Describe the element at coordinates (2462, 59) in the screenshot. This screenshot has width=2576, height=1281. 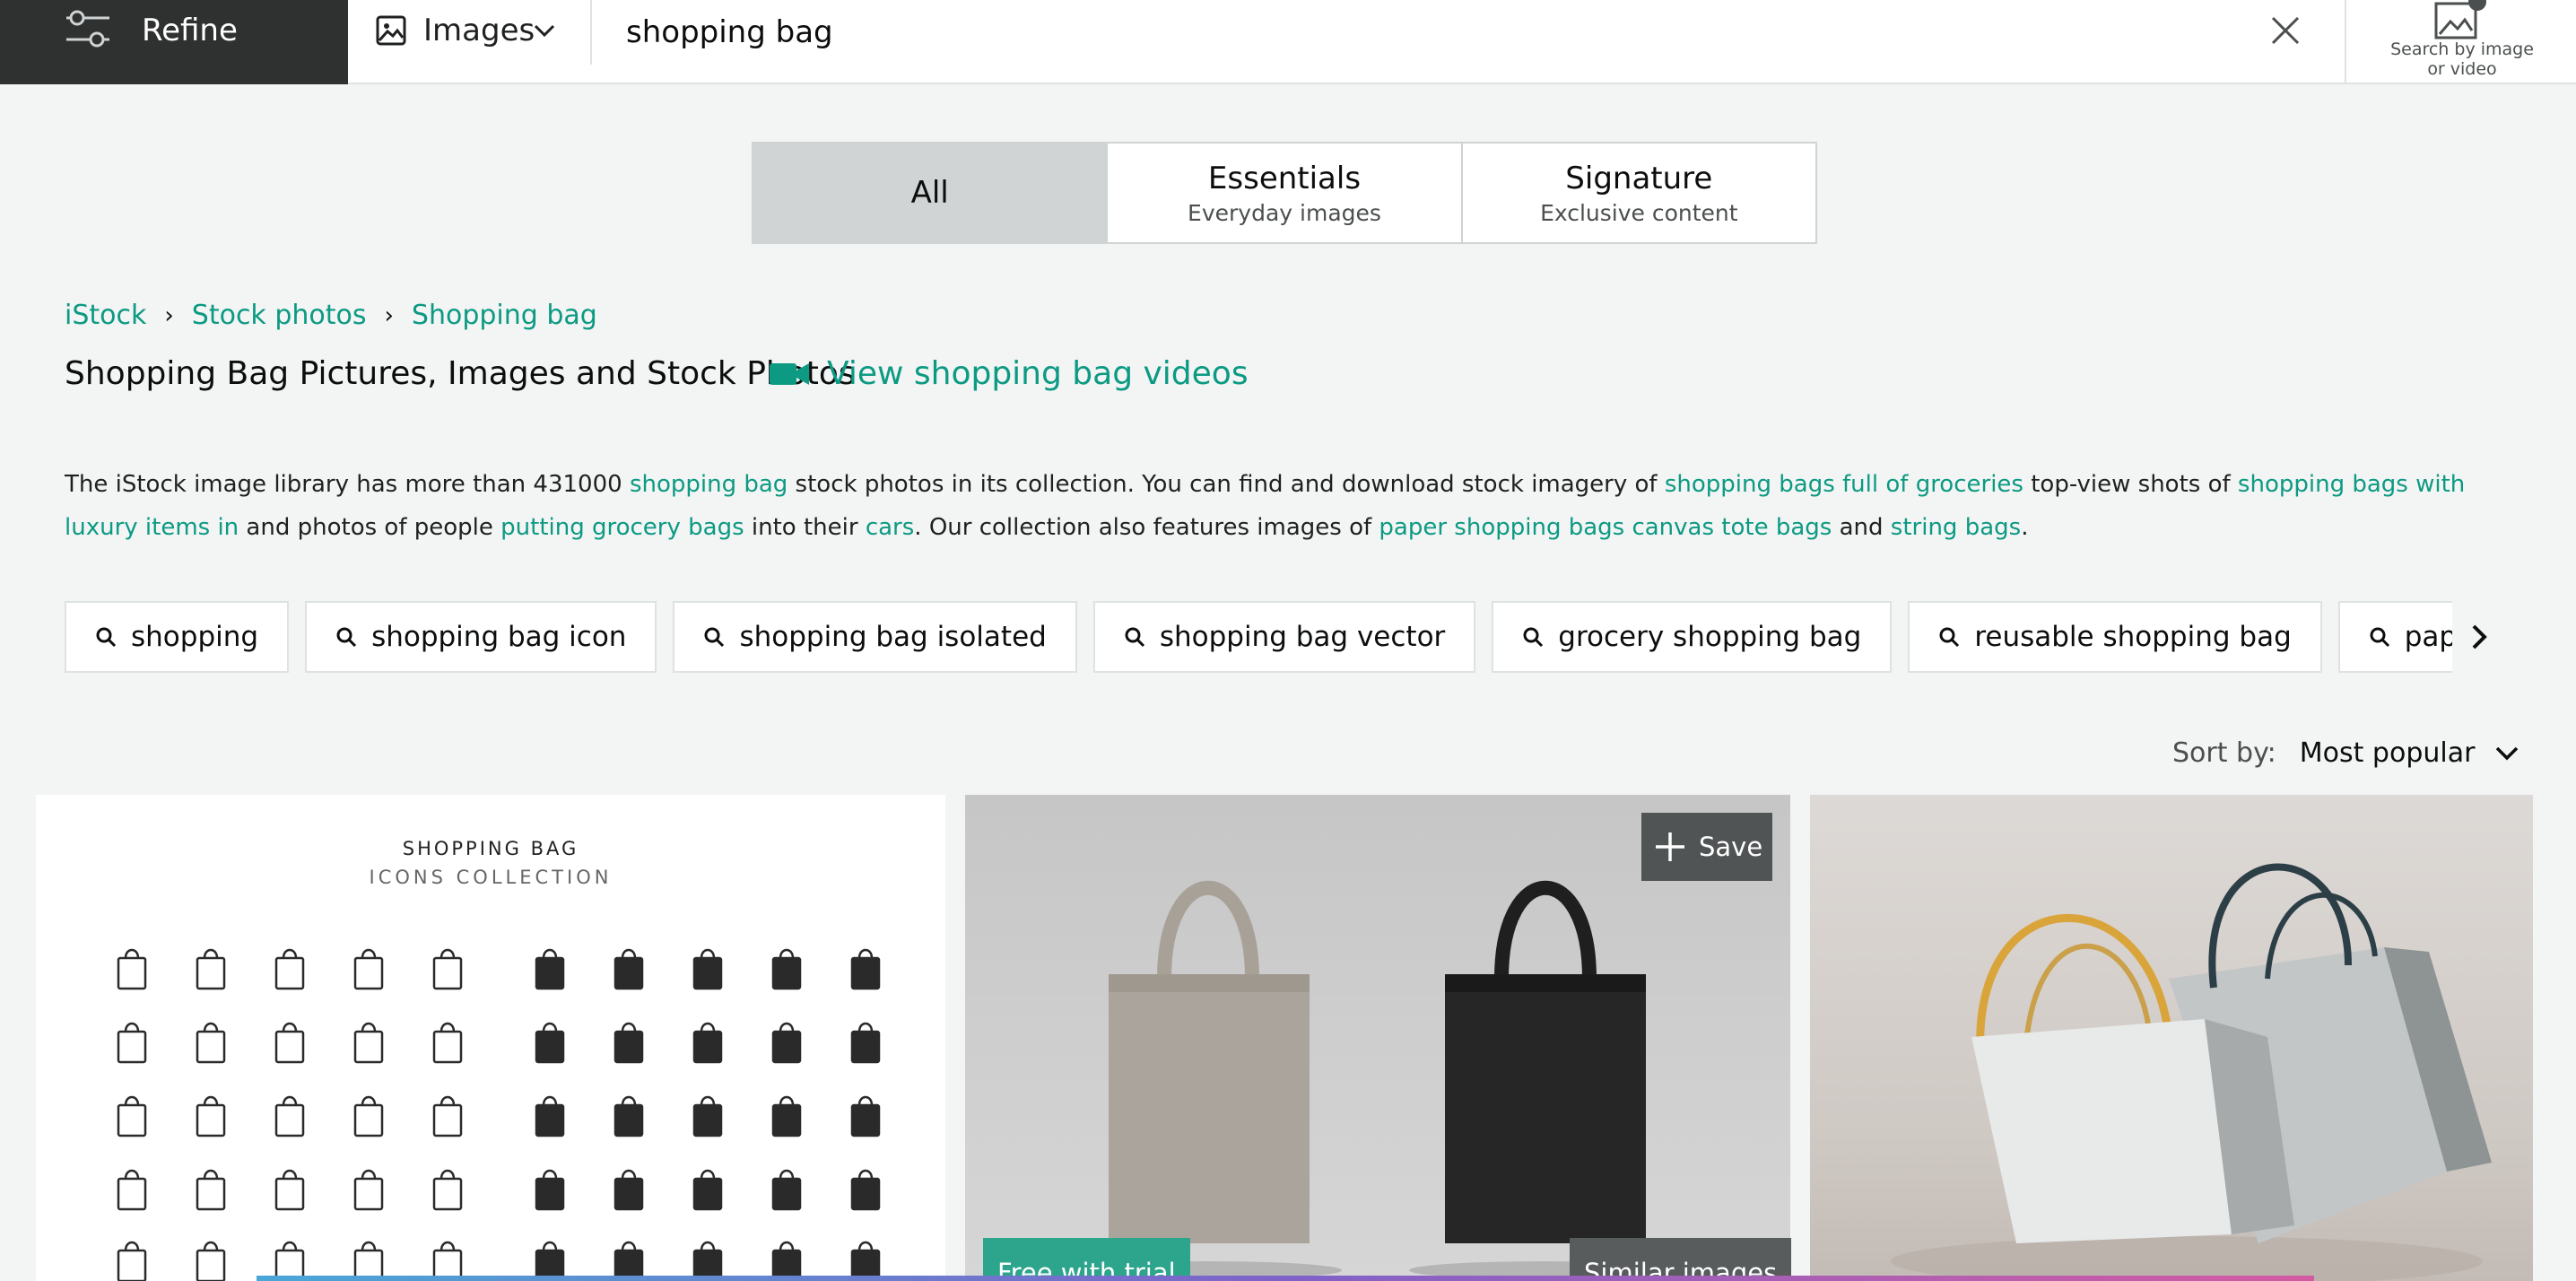
I see `search-by-image-label: Search by image or video` at that location.